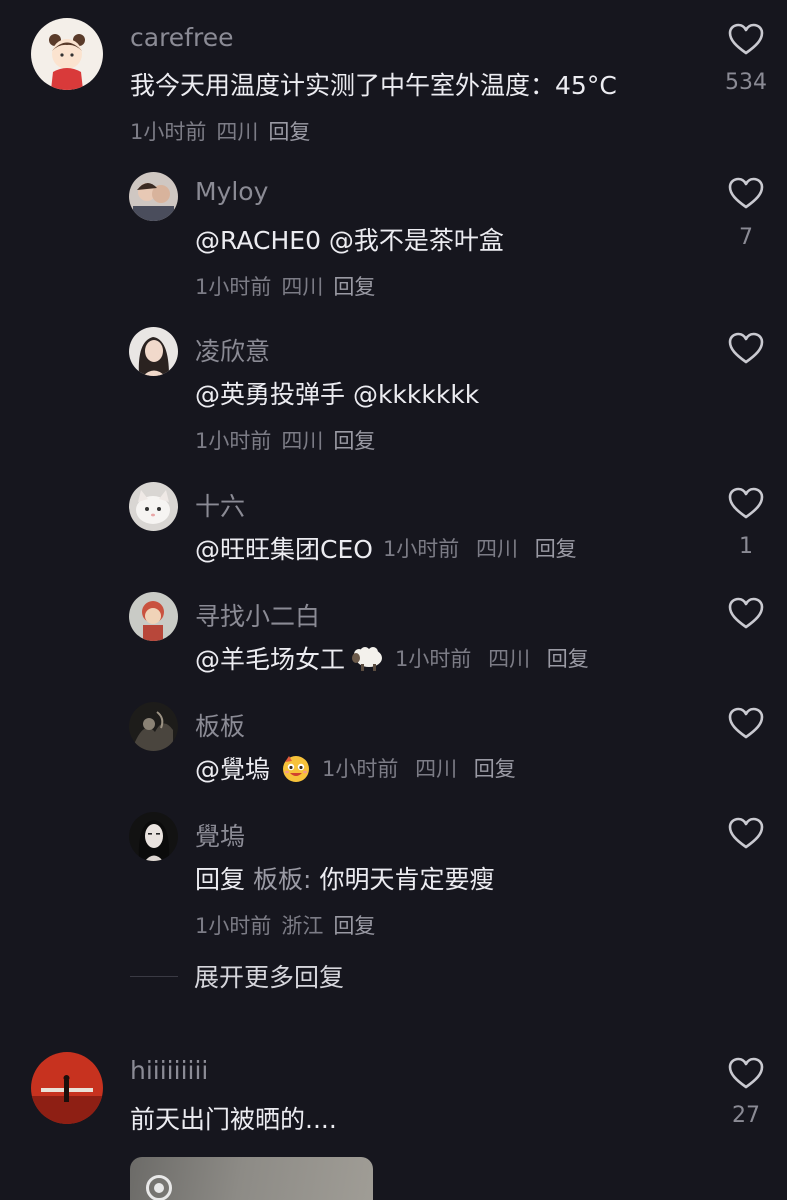 The height and width of the screenshot is (1200, 787). I want to click on username: 十六, so click(220, 505).